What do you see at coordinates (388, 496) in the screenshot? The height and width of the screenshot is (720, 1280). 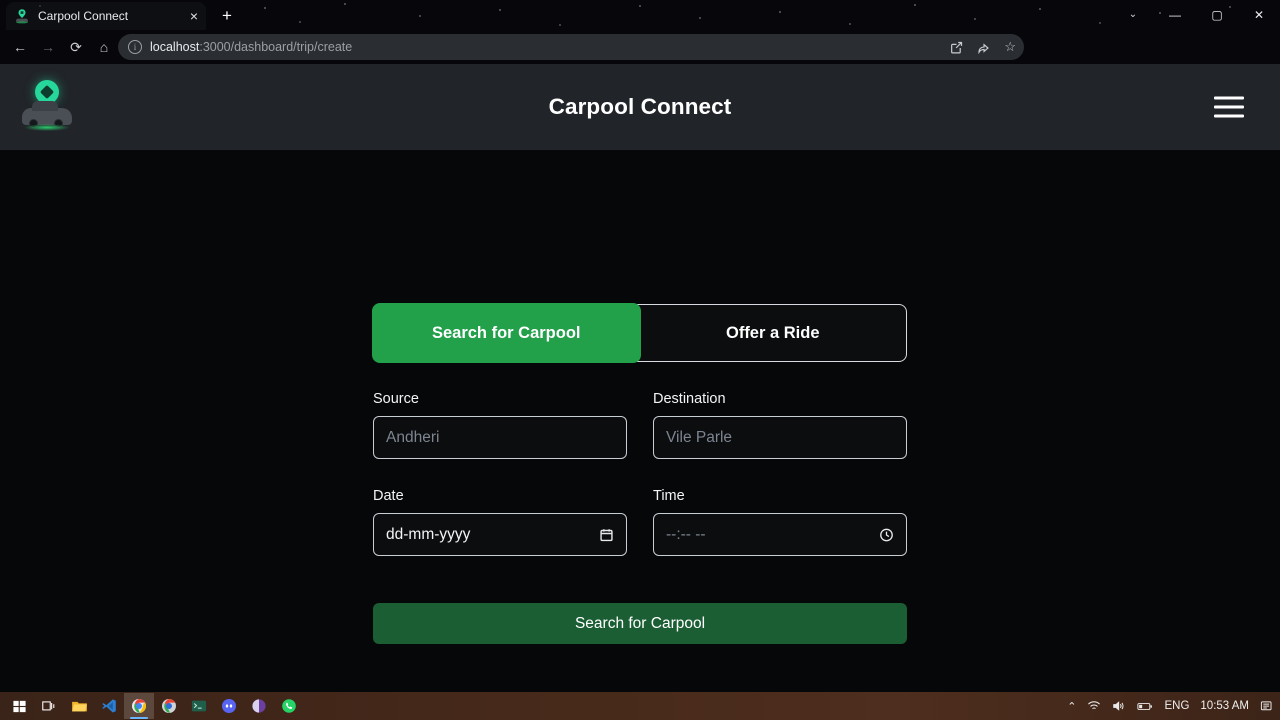 I see `date-label: Date` at bounding box center [388, 496].